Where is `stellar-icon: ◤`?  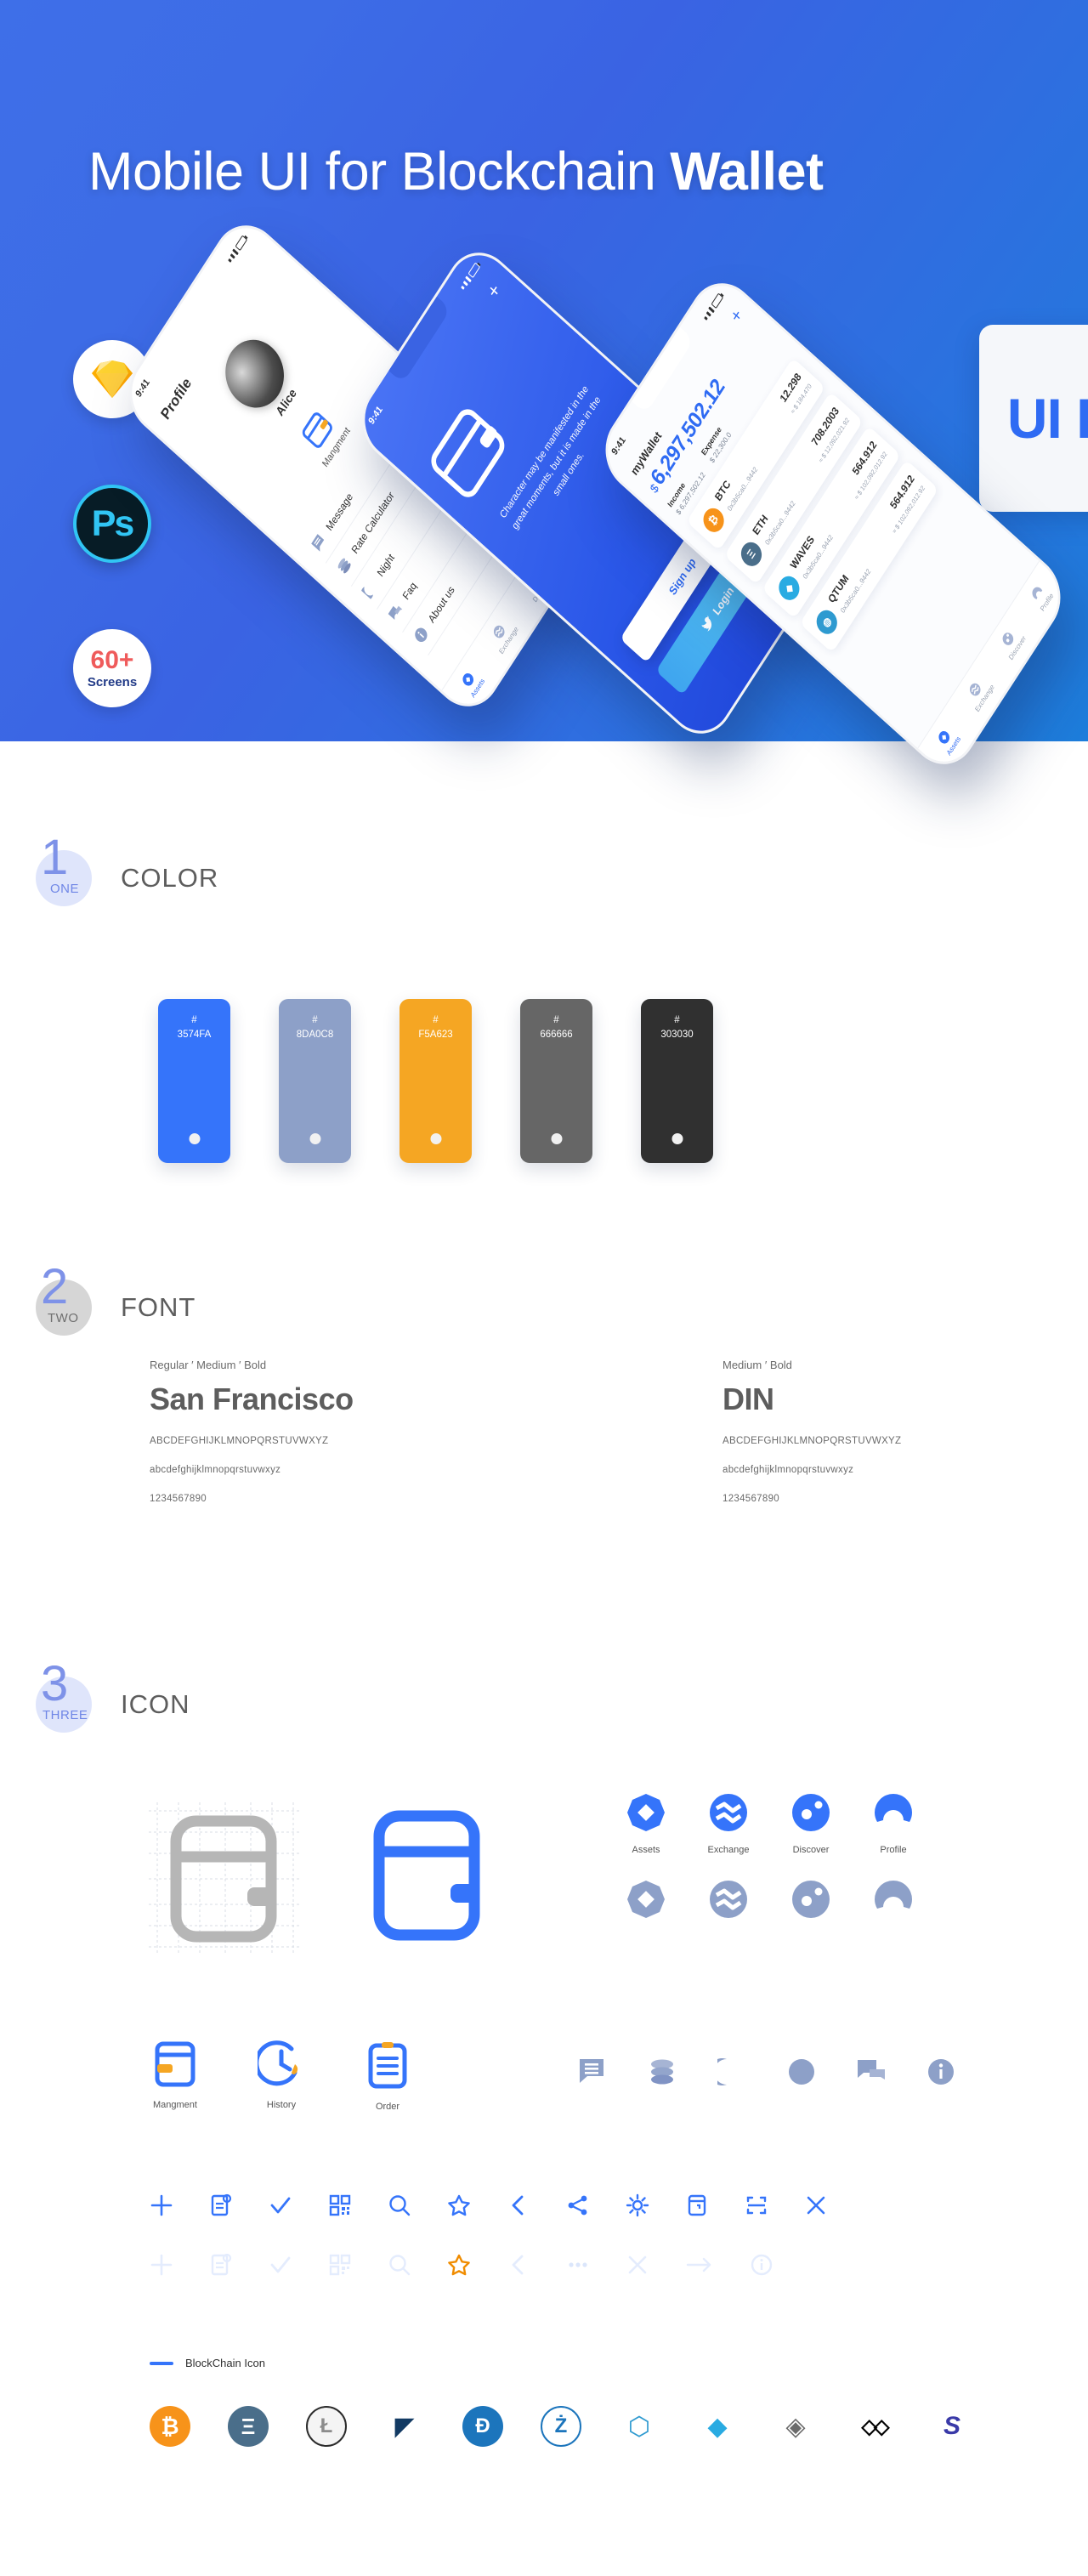
stellar-icon: ◤ is located at coordinates (404, 2426).